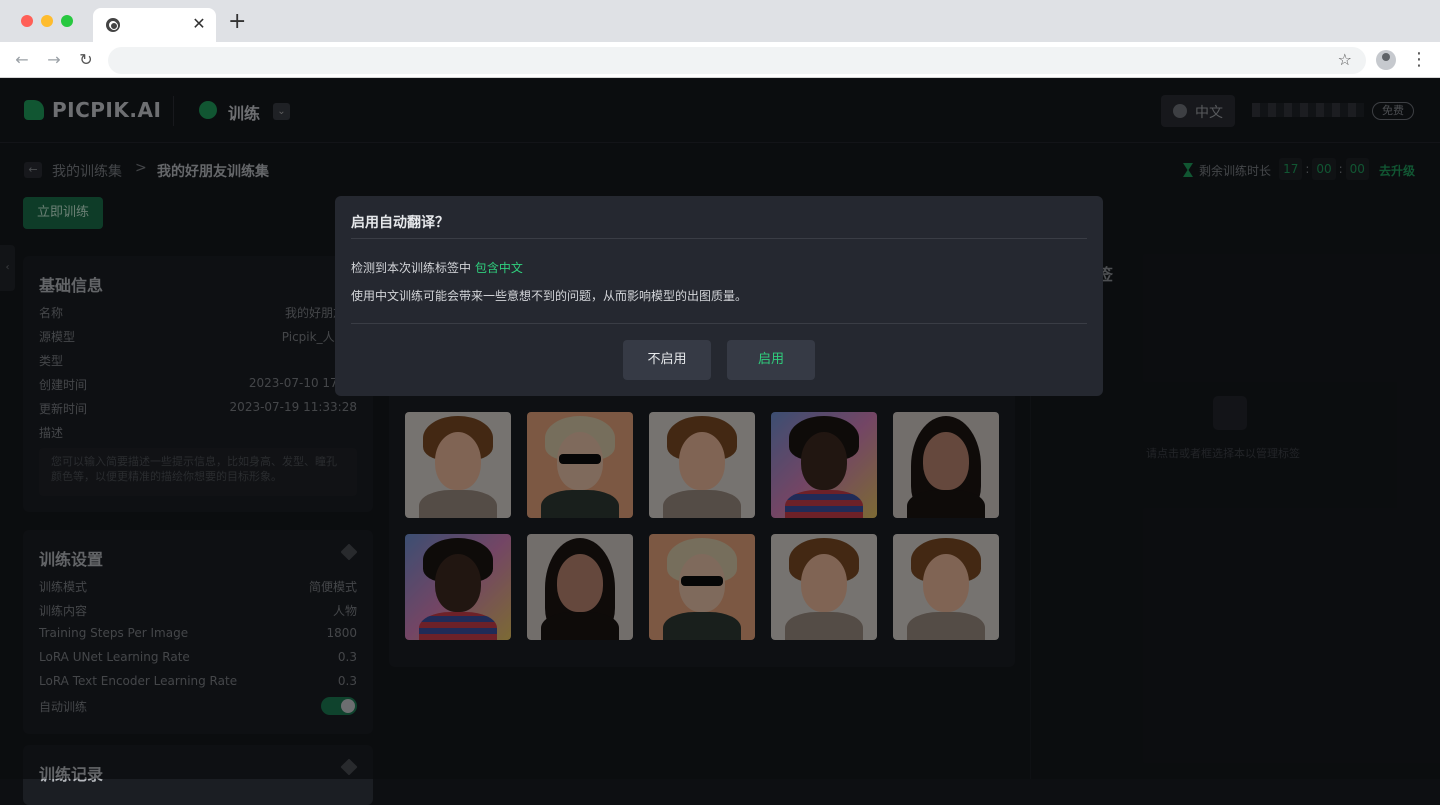 This screenshot has width=1440, height=805. I want to click on dialog-message-1: 检测到本次训练标签中 包含中文, so click(437, 267).